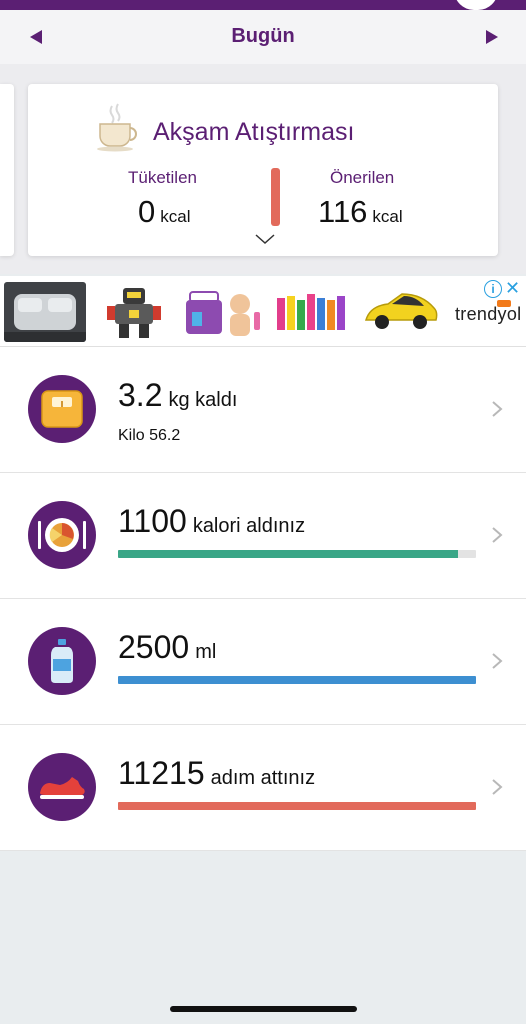 The width and height of the screenshot is (526, 1024). I want to click on ad-banner: i ✕ trendyol, so click(263, 311).